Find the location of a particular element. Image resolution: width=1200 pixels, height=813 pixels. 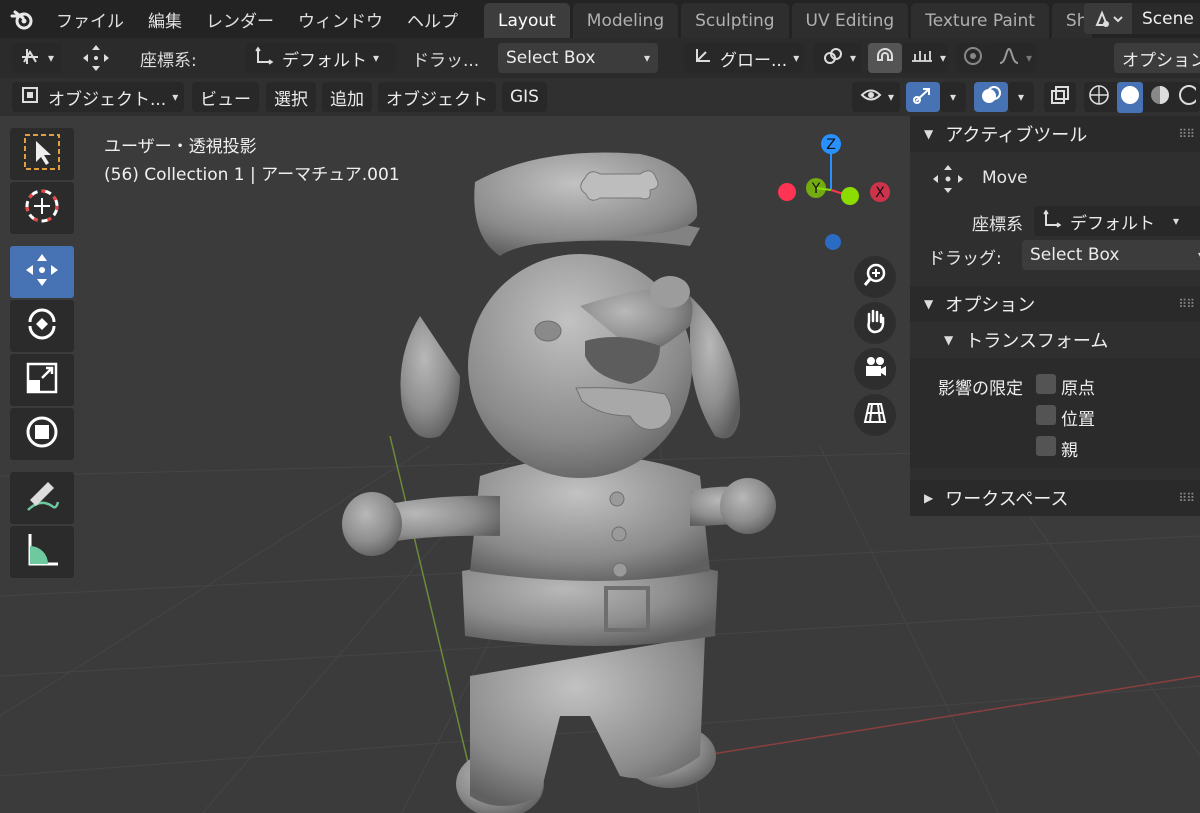

falloff-curve-icon is located at coordinates (1009, 58).